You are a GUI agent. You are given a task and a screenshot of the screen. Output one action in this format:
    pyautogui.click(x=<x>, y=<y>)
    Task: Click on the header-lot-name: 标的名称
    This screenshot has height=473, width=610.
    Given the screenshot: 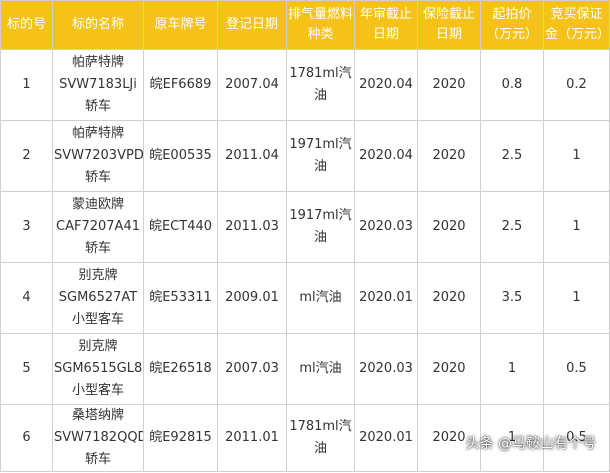 What is the action you would take?
    pyautogui.click(x=98, y=25)
    